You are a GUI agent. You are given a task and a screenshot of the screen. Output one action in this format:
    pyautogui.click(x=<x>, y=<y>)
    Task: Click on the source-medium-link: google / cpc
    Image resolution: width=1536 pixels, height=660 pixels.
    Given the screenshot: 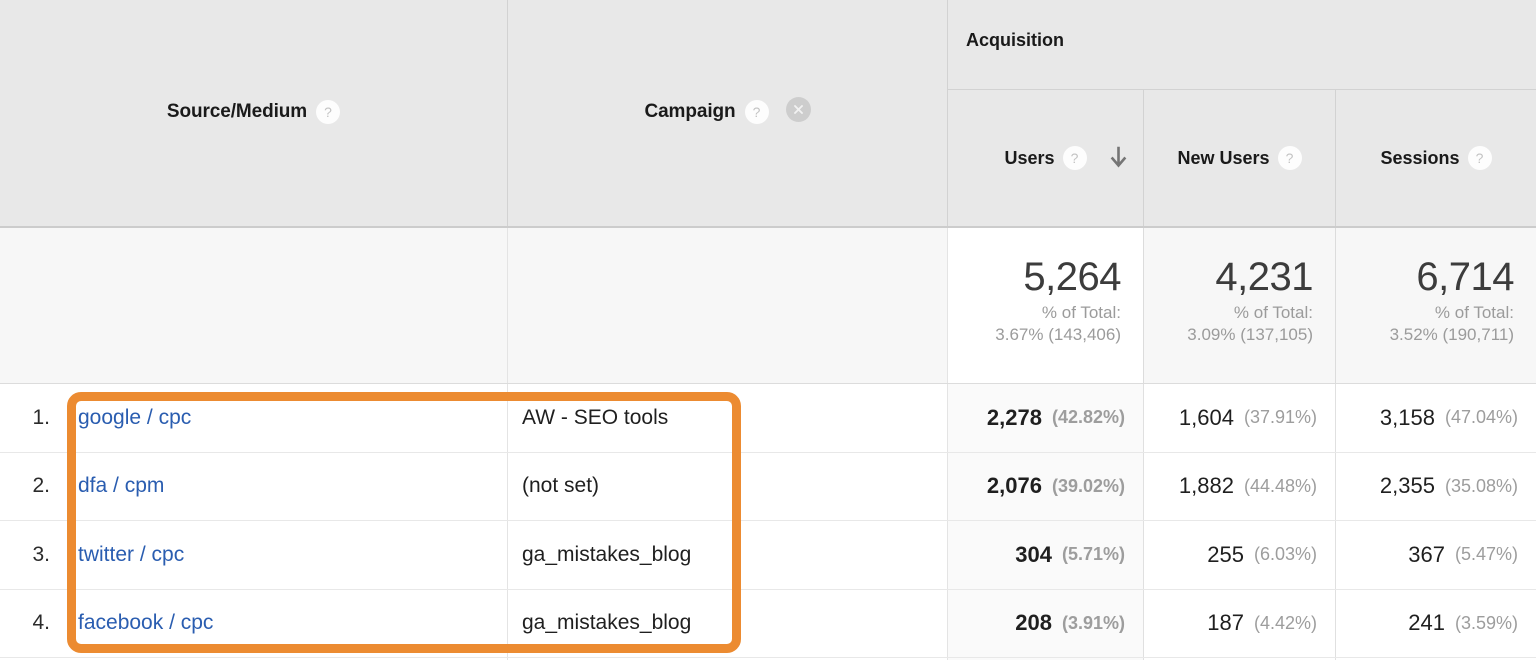 What is the action you would take?
    pyautogui.click(x=126, y=418)
    